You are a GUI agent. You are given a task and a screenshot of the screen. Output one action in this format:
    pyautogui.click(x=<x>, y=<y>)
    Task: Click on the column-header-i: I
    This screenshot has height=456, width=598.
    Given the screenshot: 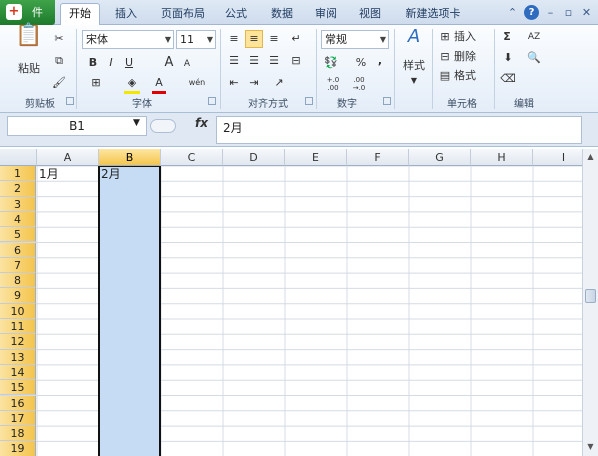 What is the action you would take?
    pyautogui.click(x=557, y=157)
    